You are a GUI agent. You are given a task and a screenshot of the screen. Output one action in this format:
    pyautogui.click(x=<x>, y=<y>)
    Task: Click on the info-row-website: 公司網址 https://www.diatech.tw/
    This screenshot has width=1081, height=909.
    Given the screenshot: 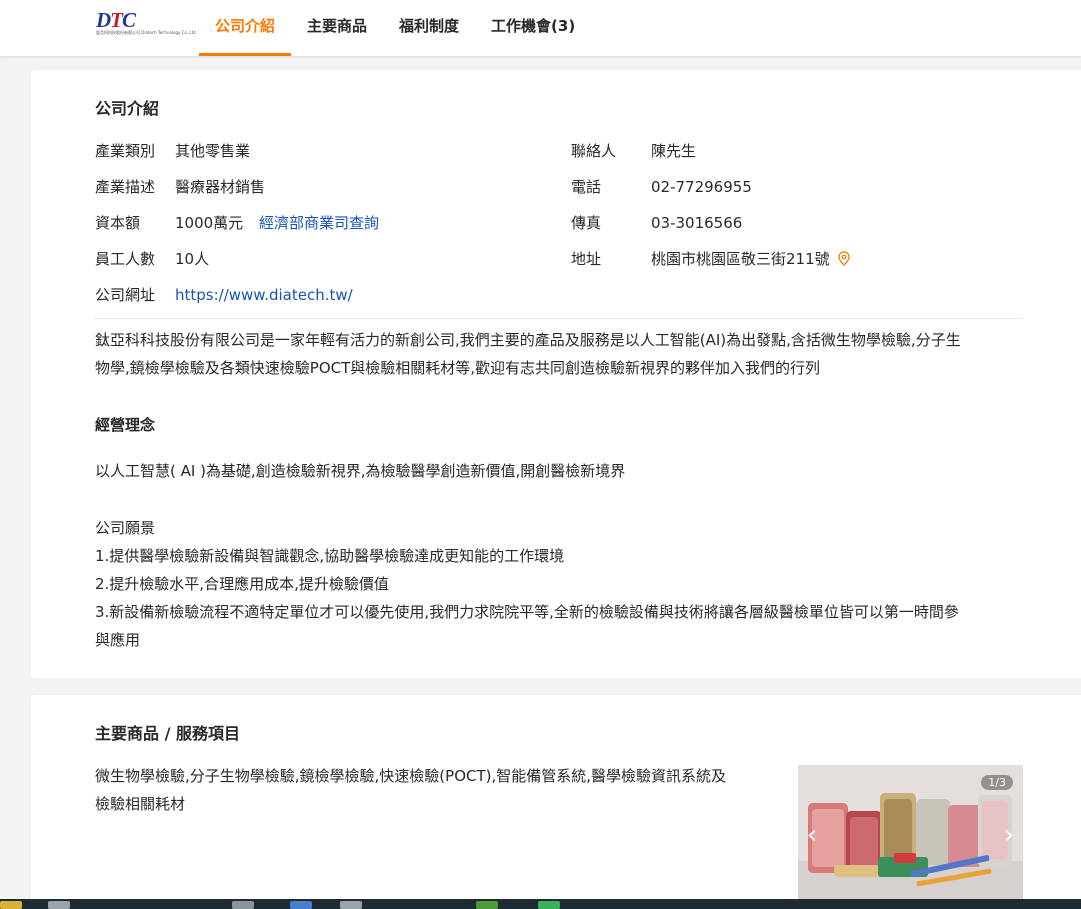 What is the action you would take?
    pyautogui.click(x=224, y=295)
    